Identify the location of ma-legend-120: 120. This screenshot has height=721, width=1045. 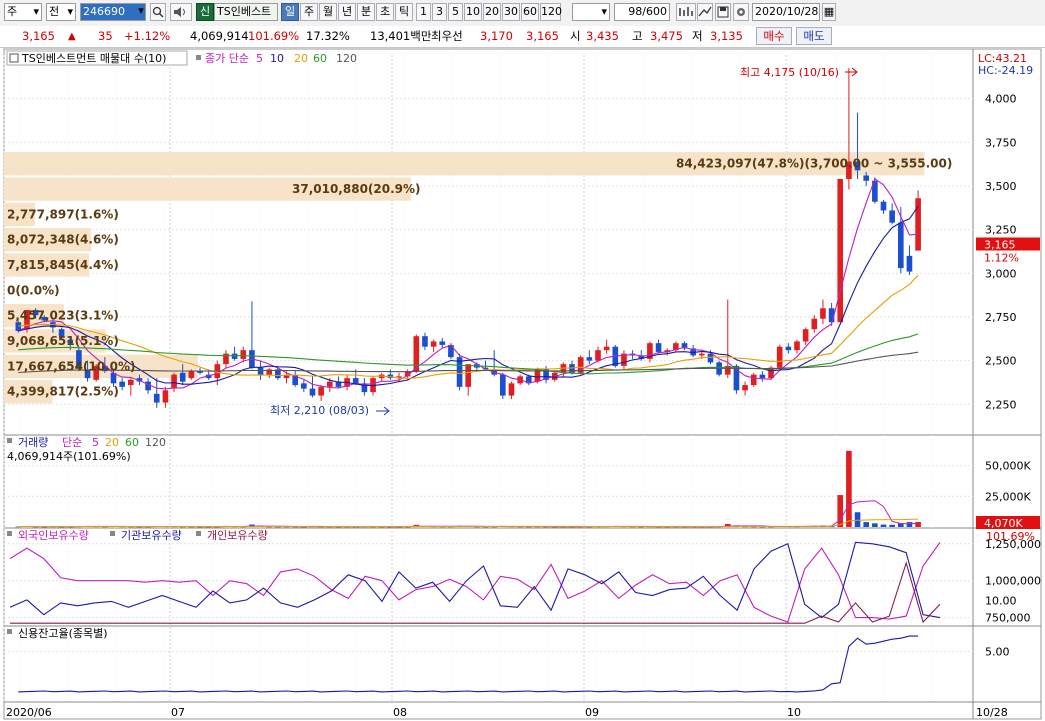
(346, 58).